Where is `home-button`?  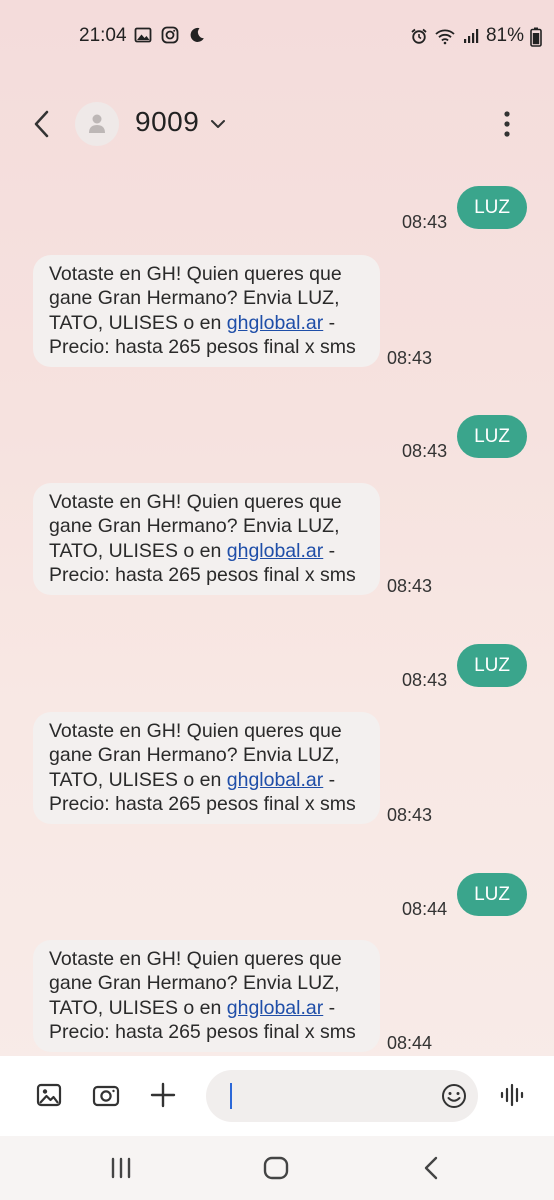
home-button is located at coordinates (276, 1168).